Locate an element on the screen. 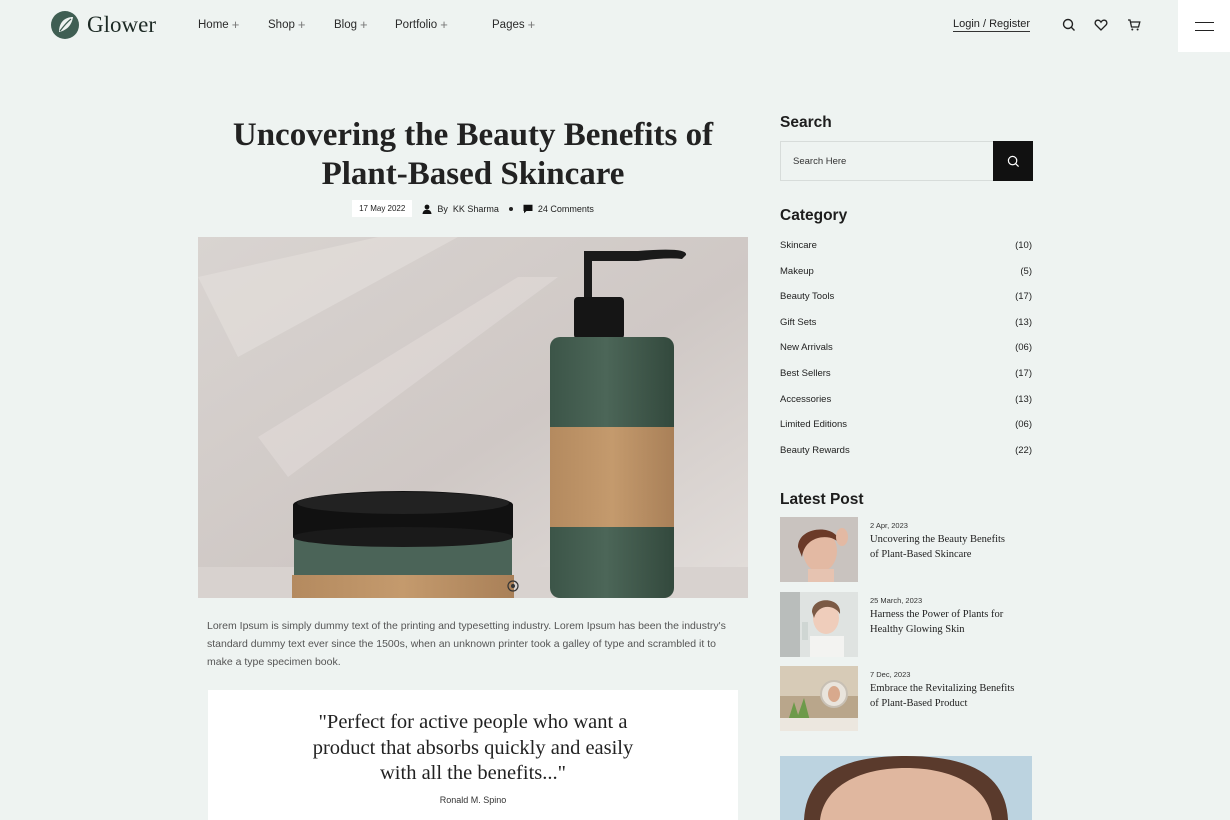 The width and height of the screenshot is (1230, 820). category-count: (5) is located at coordinates (1026, 271).